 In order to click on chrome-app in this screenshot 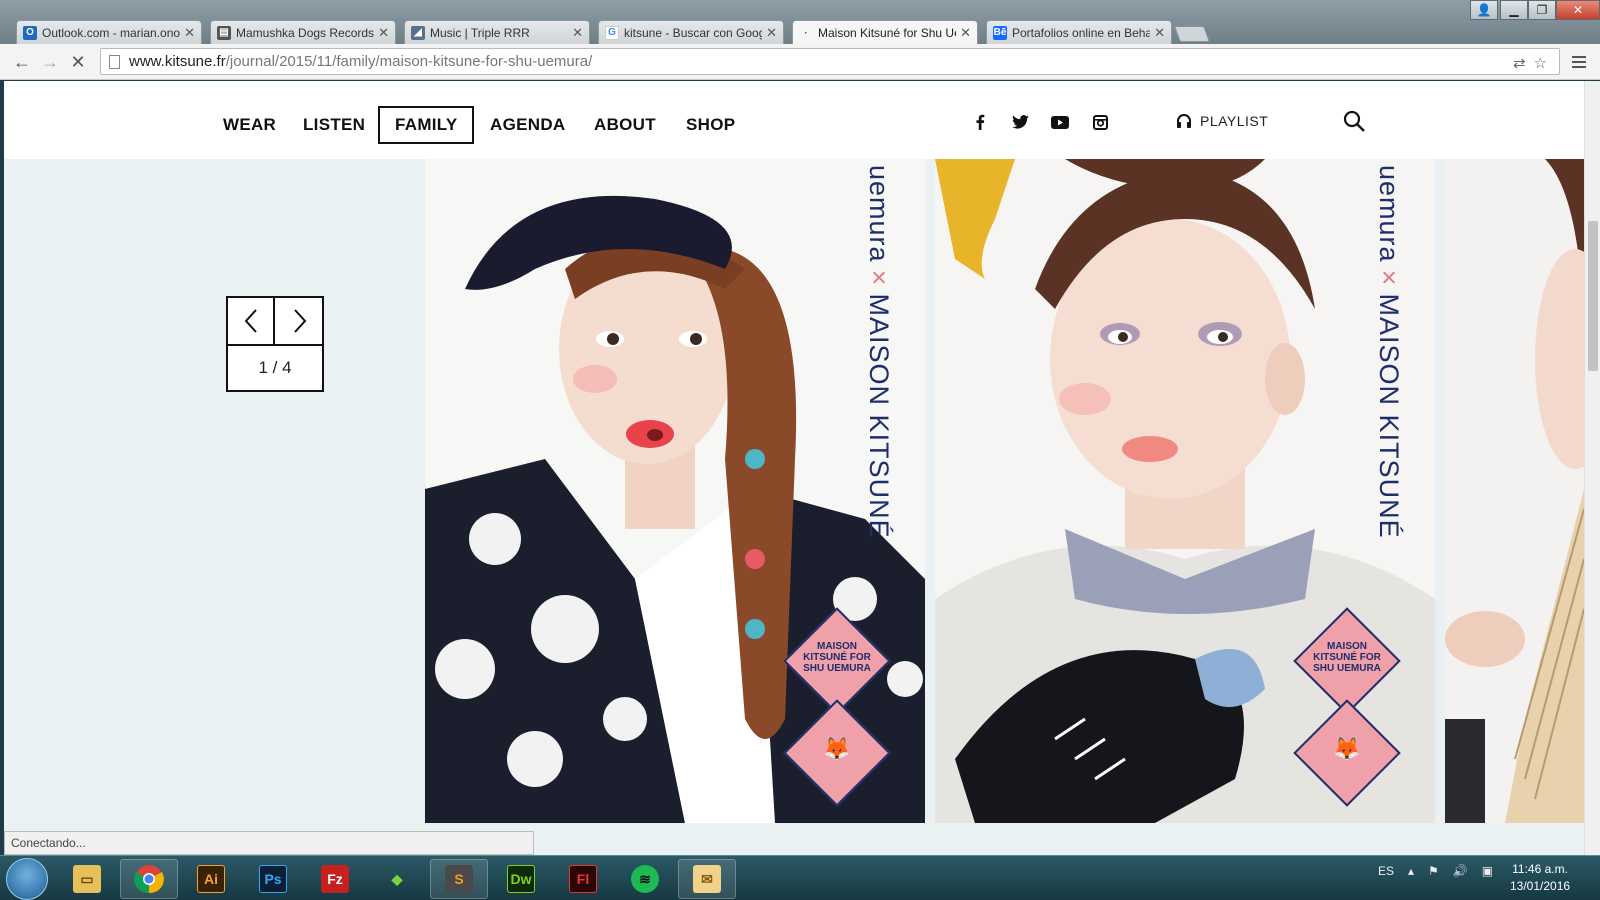, I will do `click(149, 879)`.